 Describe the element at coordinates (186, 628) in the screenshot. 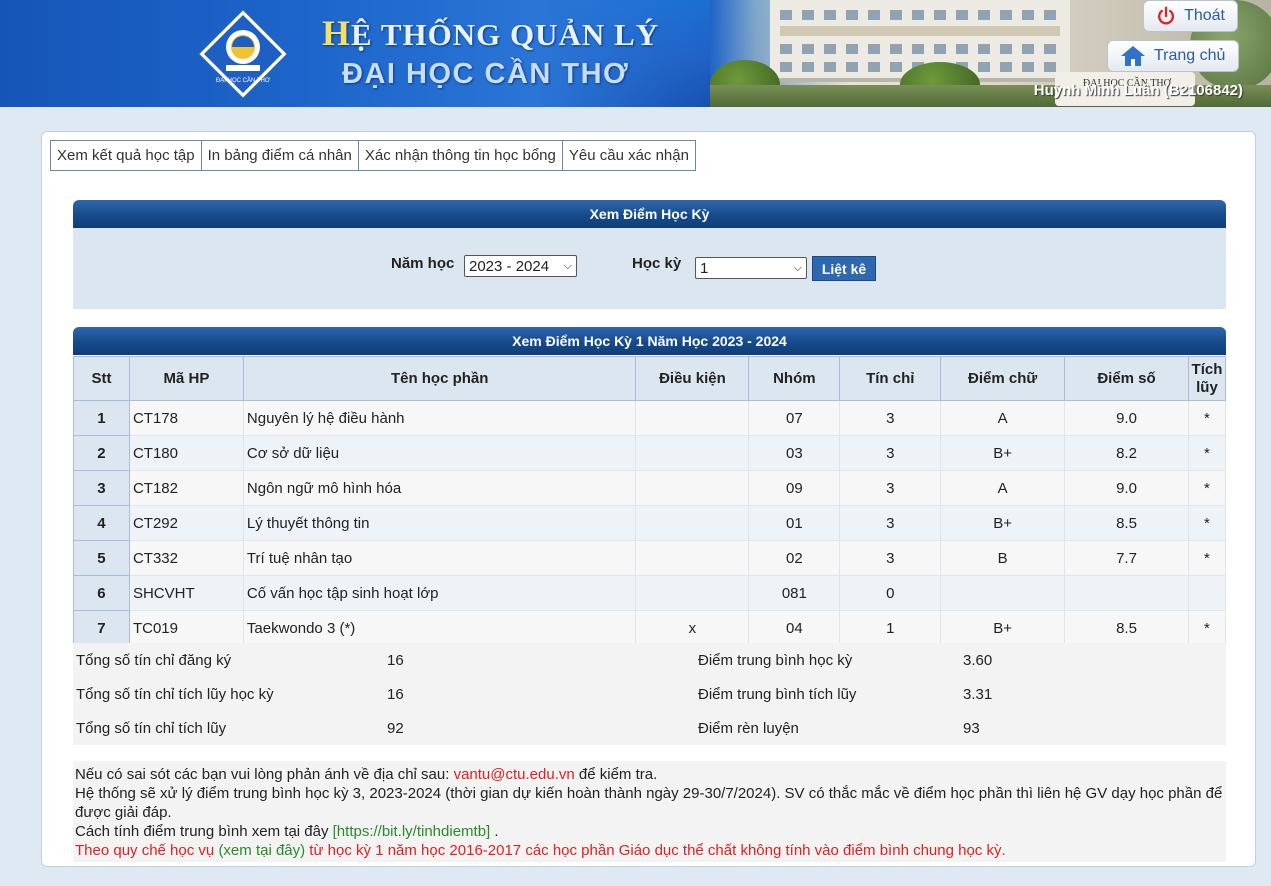

I see `course-code: TC019` at that location.